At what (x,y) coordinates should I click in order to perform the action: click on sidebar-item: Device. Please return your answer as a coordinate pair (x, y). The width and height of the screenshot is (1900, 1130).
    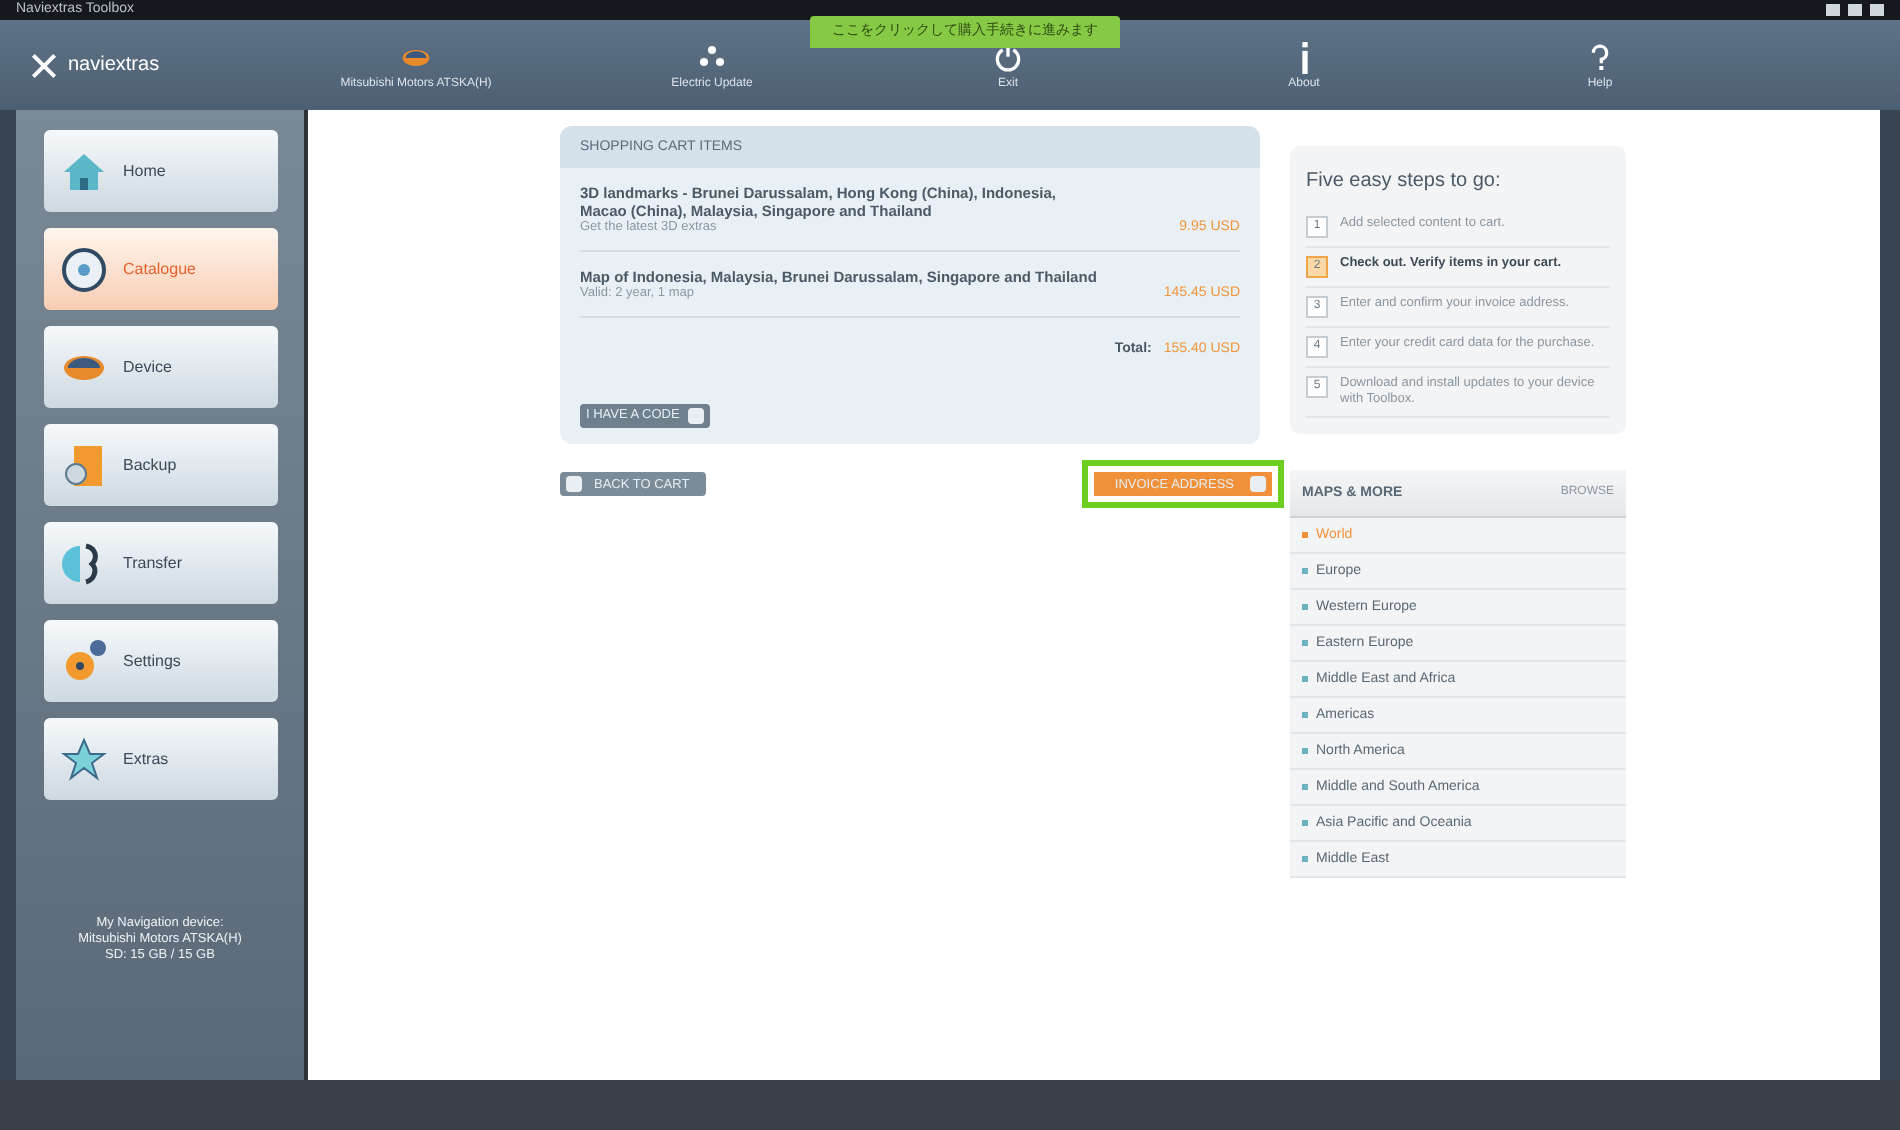
    Looking at the image, I should click on (160, 367).